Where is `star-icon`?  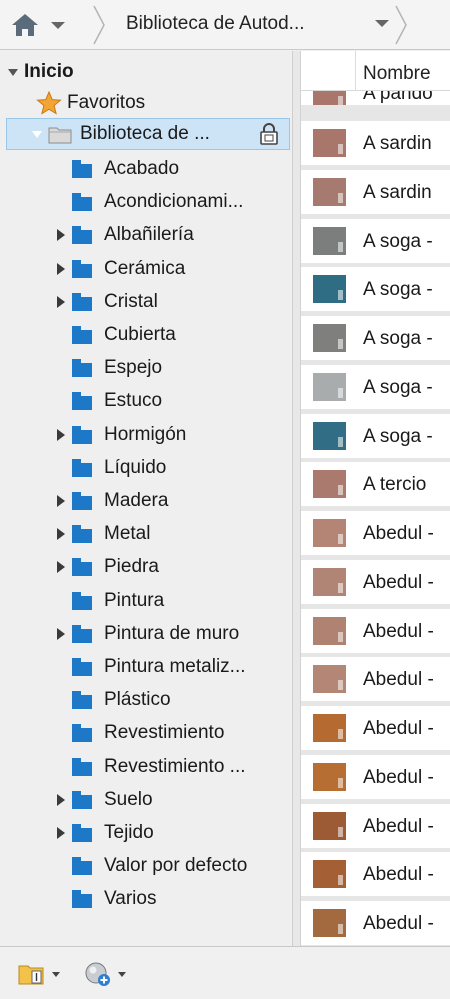 star-icon is located at coordinates (49, 103).